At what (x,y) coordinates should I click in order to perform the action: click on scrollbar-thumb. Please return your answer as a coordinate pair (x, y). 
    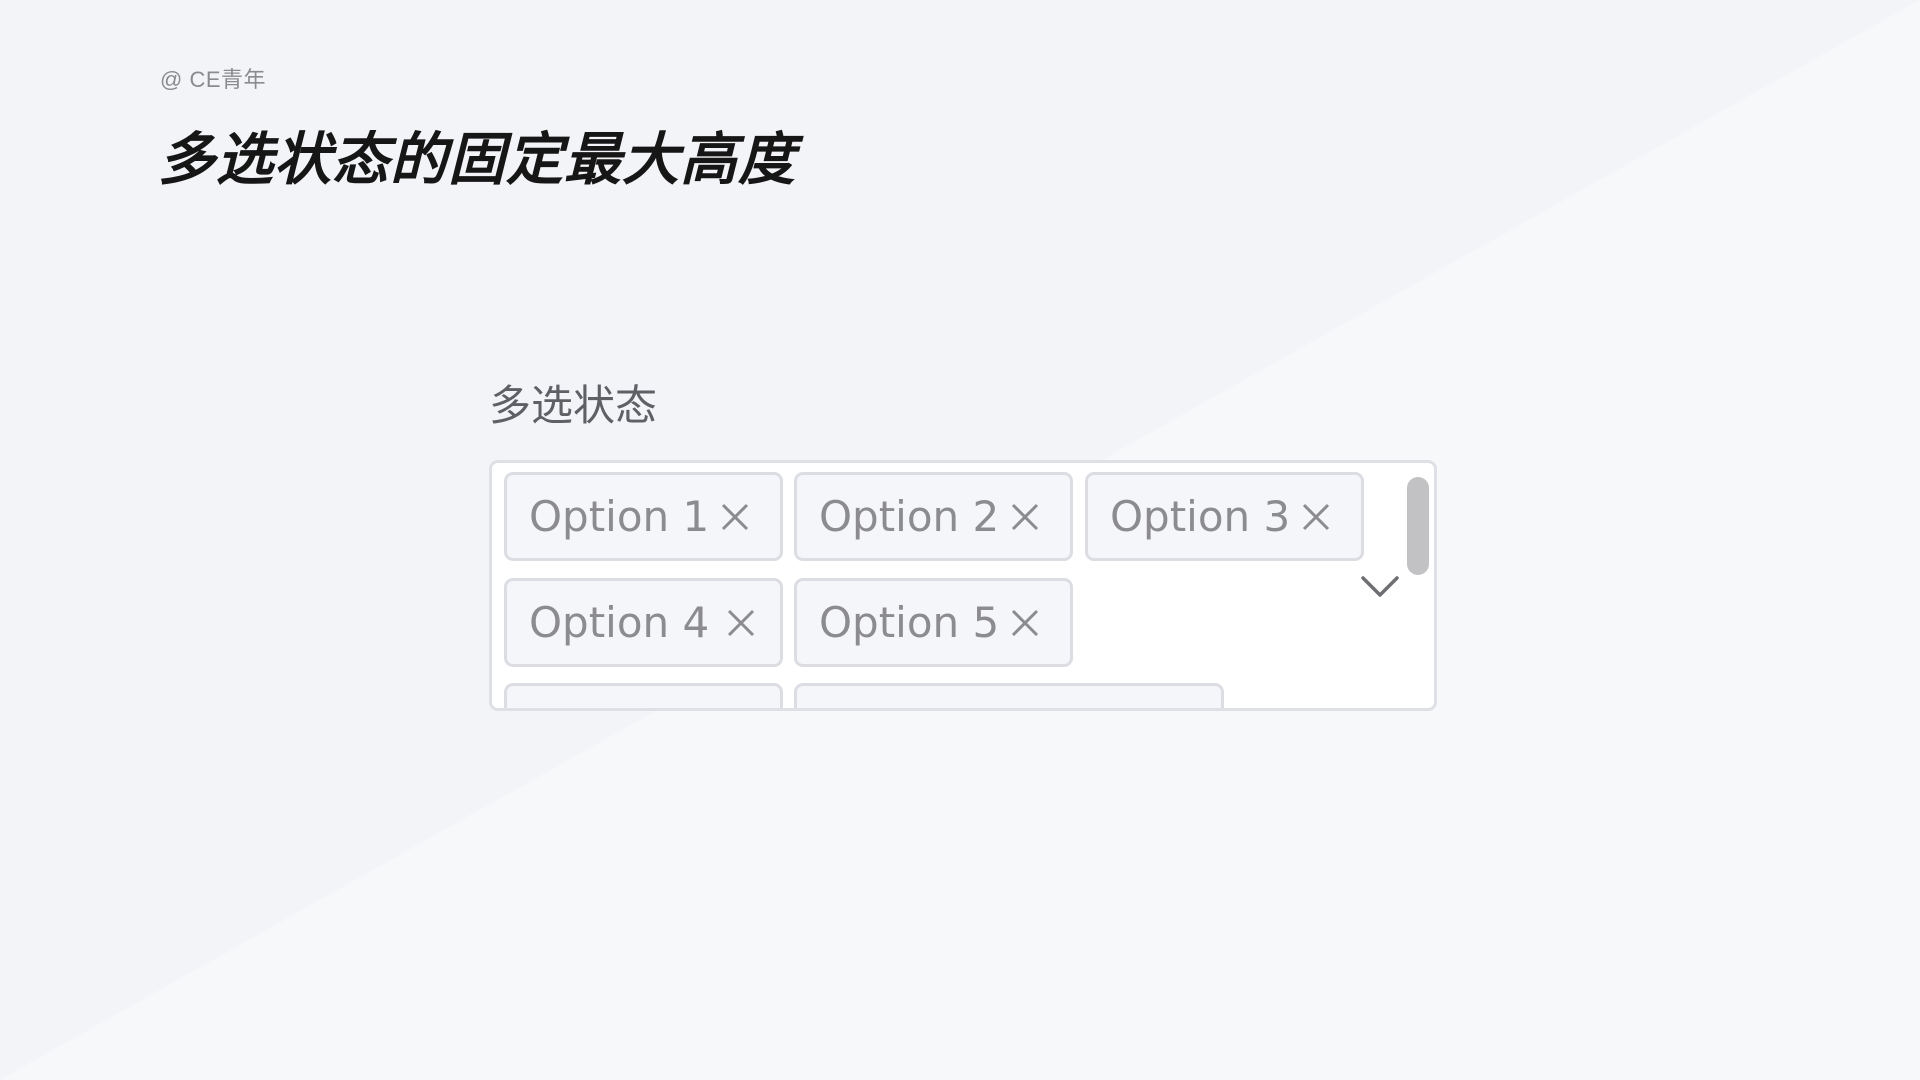
    Looking at the image, I should click on (1418, 526).